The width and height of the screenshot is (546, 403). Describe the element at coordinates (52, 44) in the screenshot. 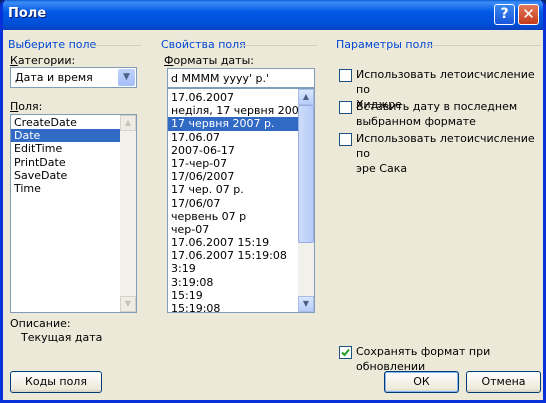

I see `choose-field-title: Выберите поле` at that location.